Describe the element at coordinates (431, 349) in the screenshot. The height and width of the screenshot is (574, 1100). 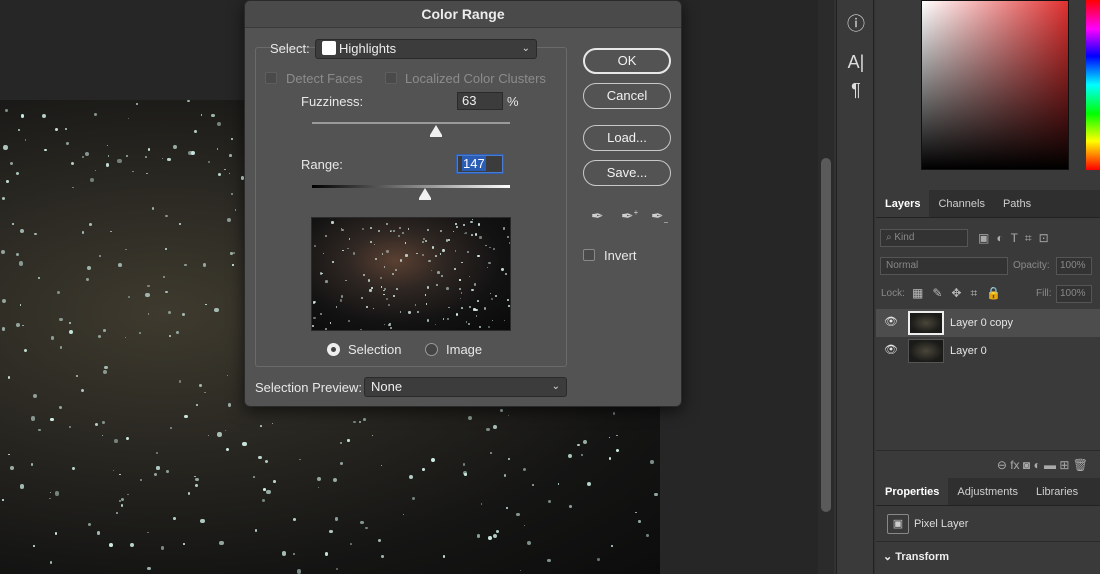
I see `radio-image` at that location.